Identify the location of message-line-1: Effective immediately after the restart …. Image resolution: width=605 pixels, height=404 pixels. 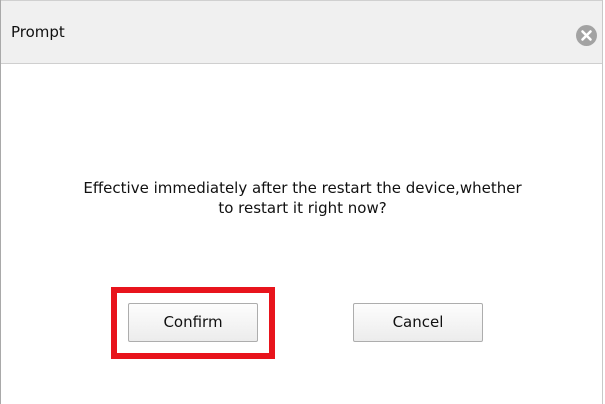
(302, 188).